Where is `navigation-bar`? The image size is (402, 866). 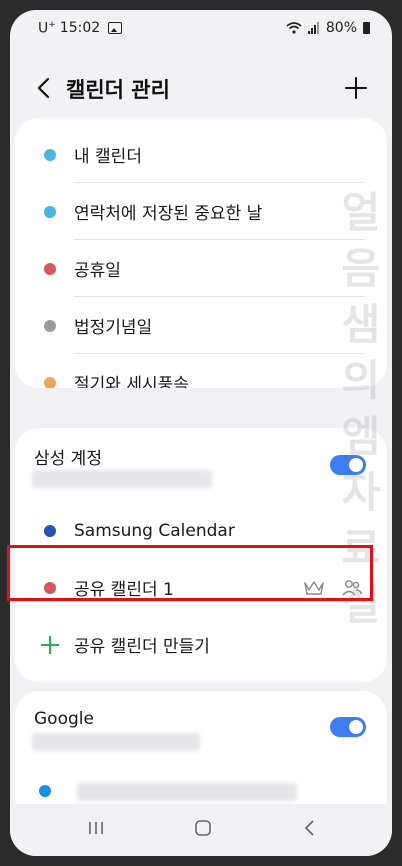 navigation-bar is located at coordinates (201, 830).